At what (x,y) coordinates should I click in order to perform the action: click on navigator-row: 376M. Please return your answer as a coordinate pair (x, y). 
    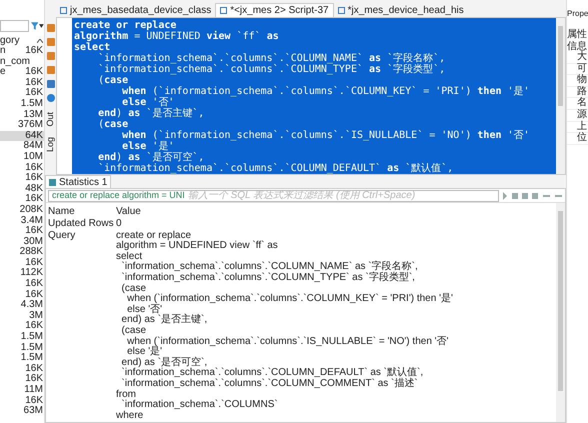
    Looking at the image, I should click on (22, 125).